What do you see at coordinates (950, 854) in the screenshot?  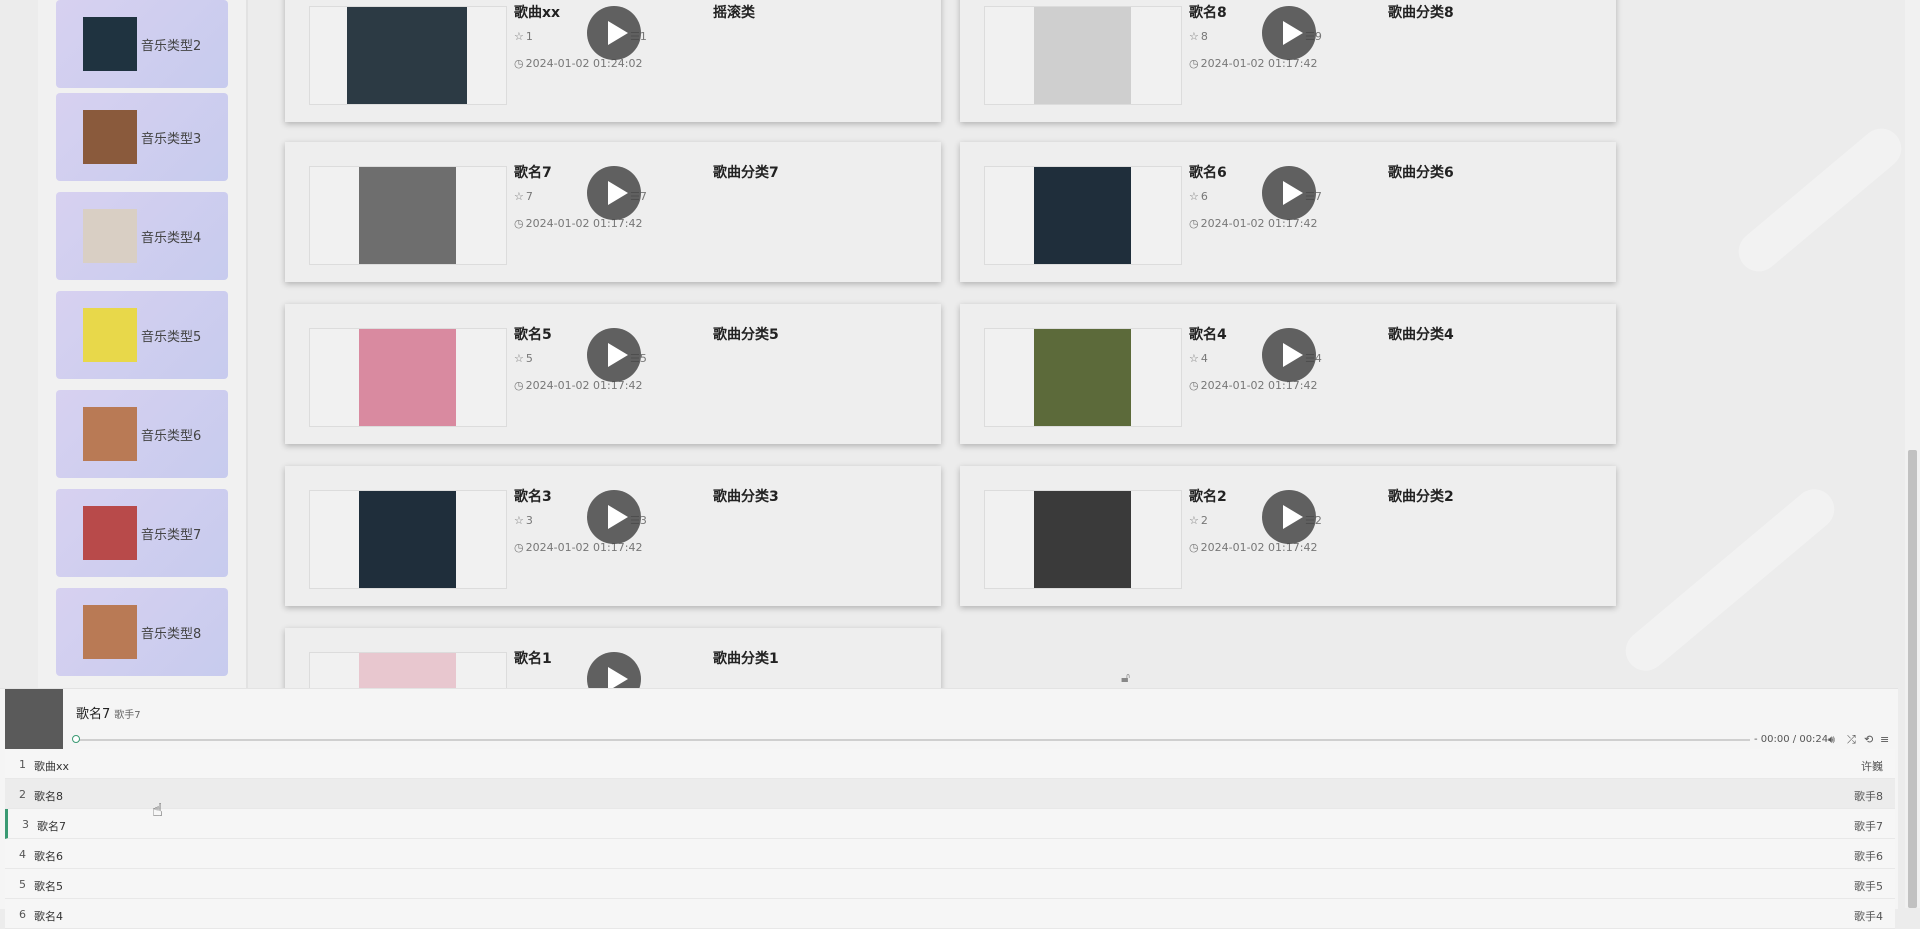 I see `playlist-row: 4 歌名6 歌手6` at bounding box center [950, 854].